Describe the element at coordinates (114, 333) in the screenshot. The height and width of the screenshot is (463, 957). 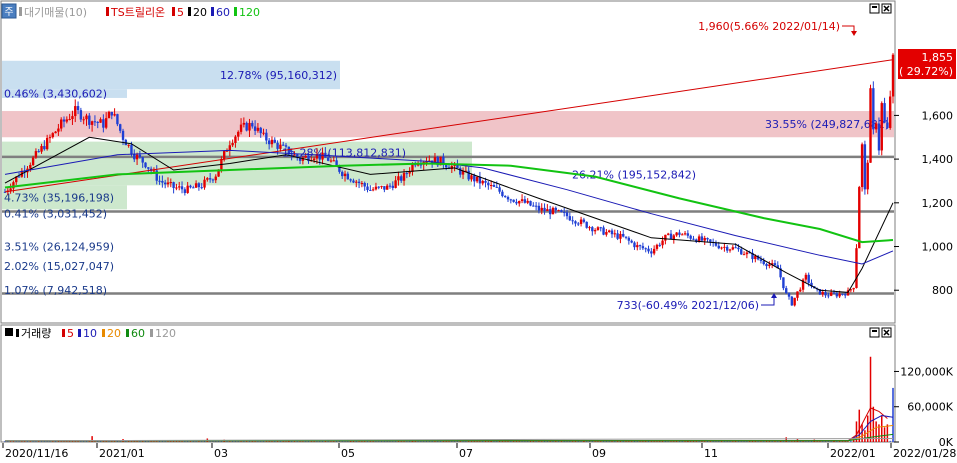
I see `legend-vol-ma20: 20` at that location.